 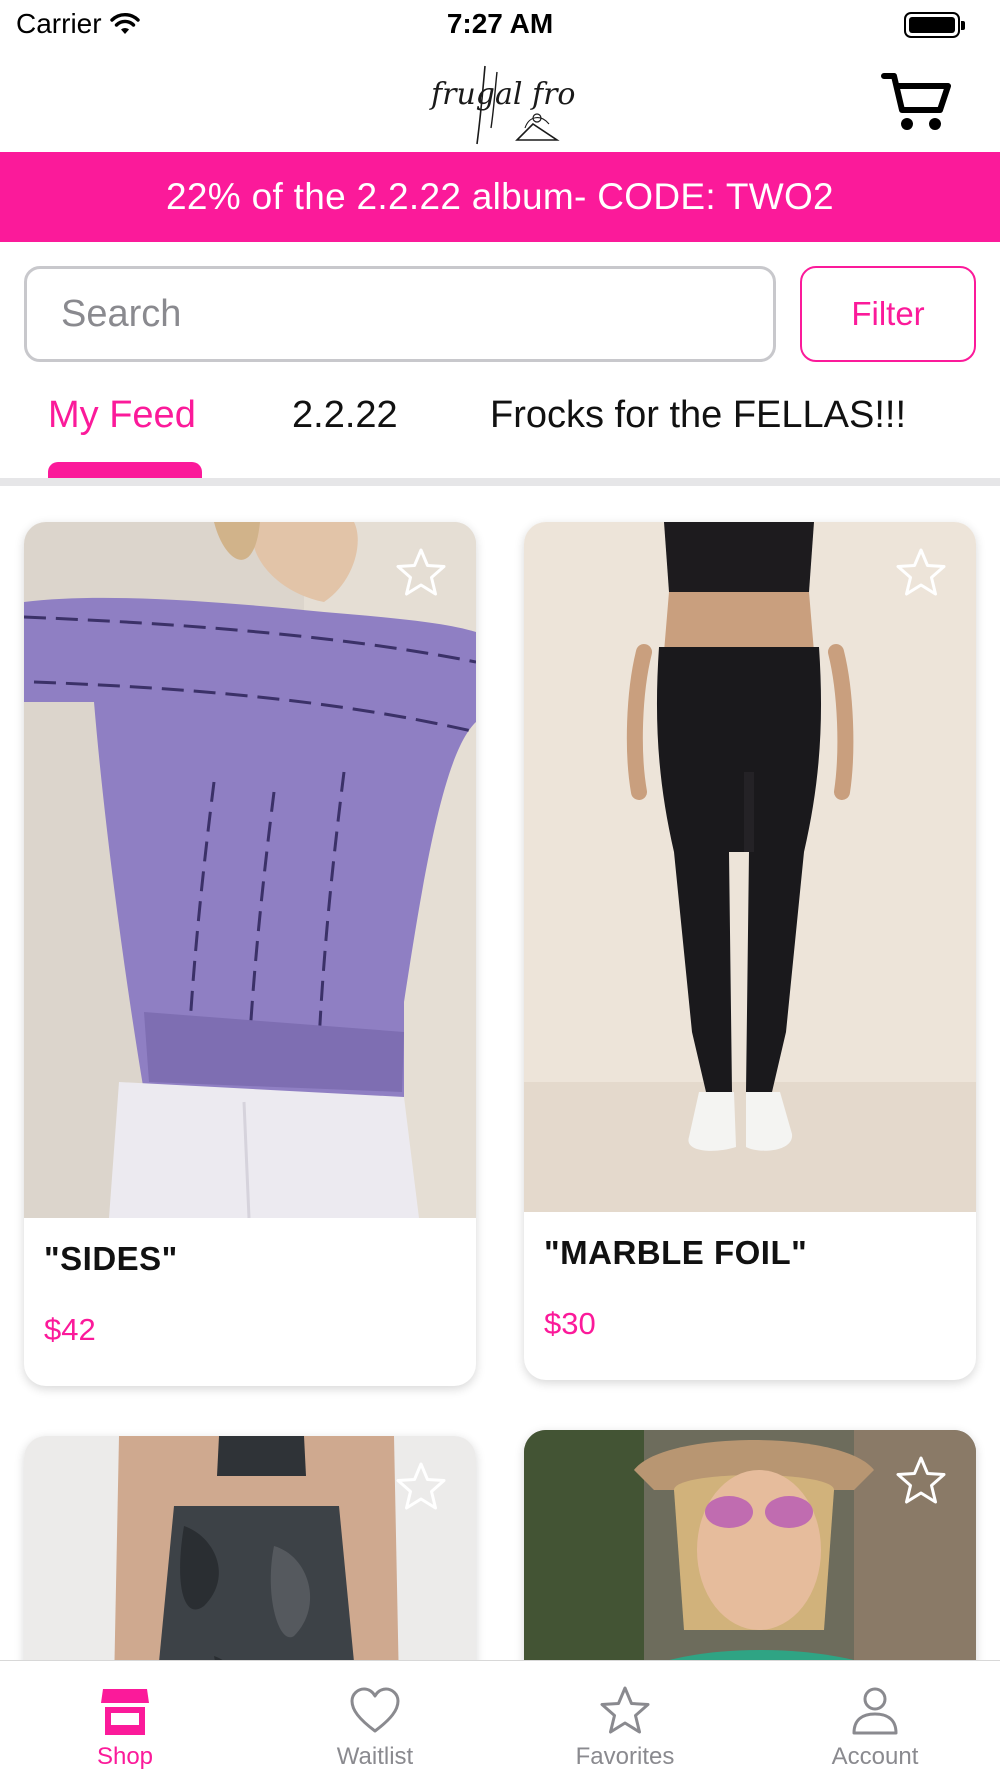 I want to click on search-input, so click(x=400, y=314).